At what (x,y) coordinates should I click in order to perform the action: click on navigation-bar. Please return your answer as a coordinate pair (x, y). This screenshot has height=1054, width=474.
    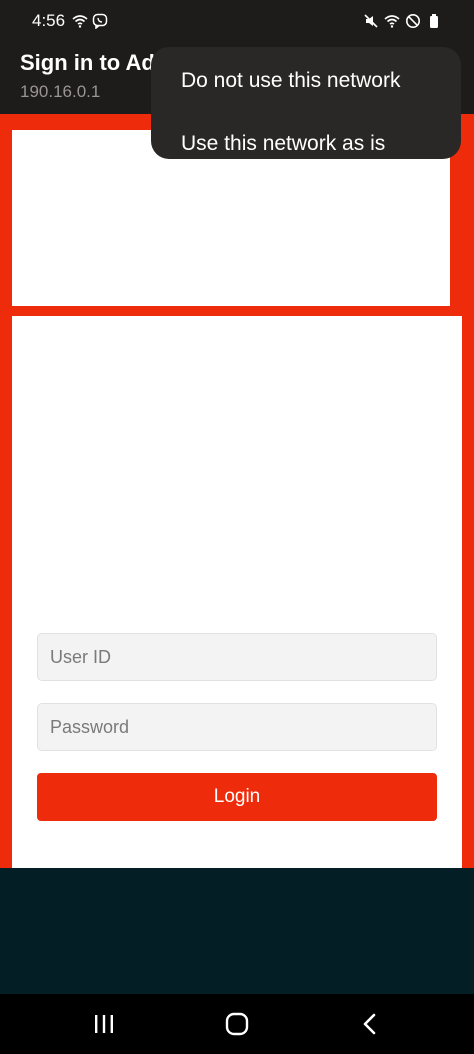
    Looking at the image, I should click on (237, 1024).